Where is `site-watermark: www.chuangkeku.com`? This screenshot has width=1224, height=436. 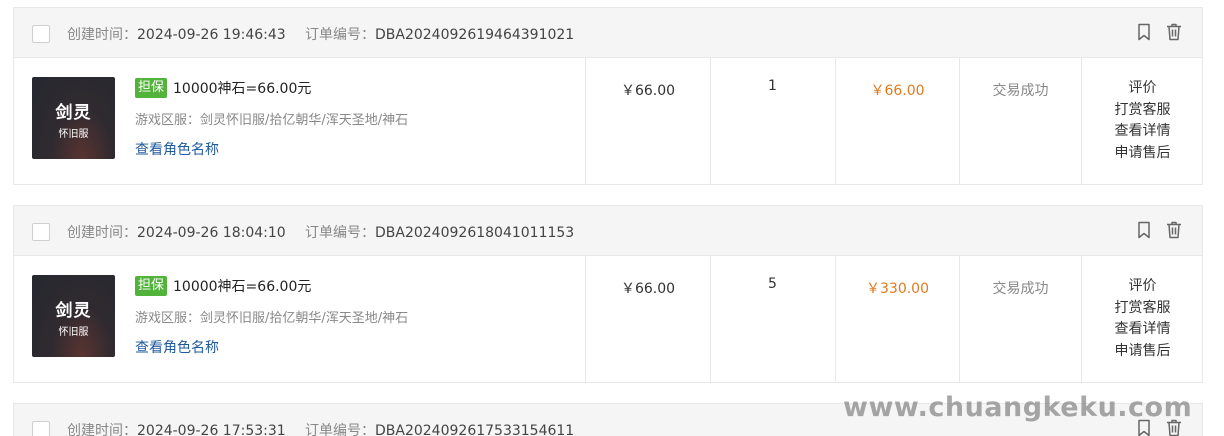 site-watermark: www.chuangkeku.com is located at coordinates (1018, 407).